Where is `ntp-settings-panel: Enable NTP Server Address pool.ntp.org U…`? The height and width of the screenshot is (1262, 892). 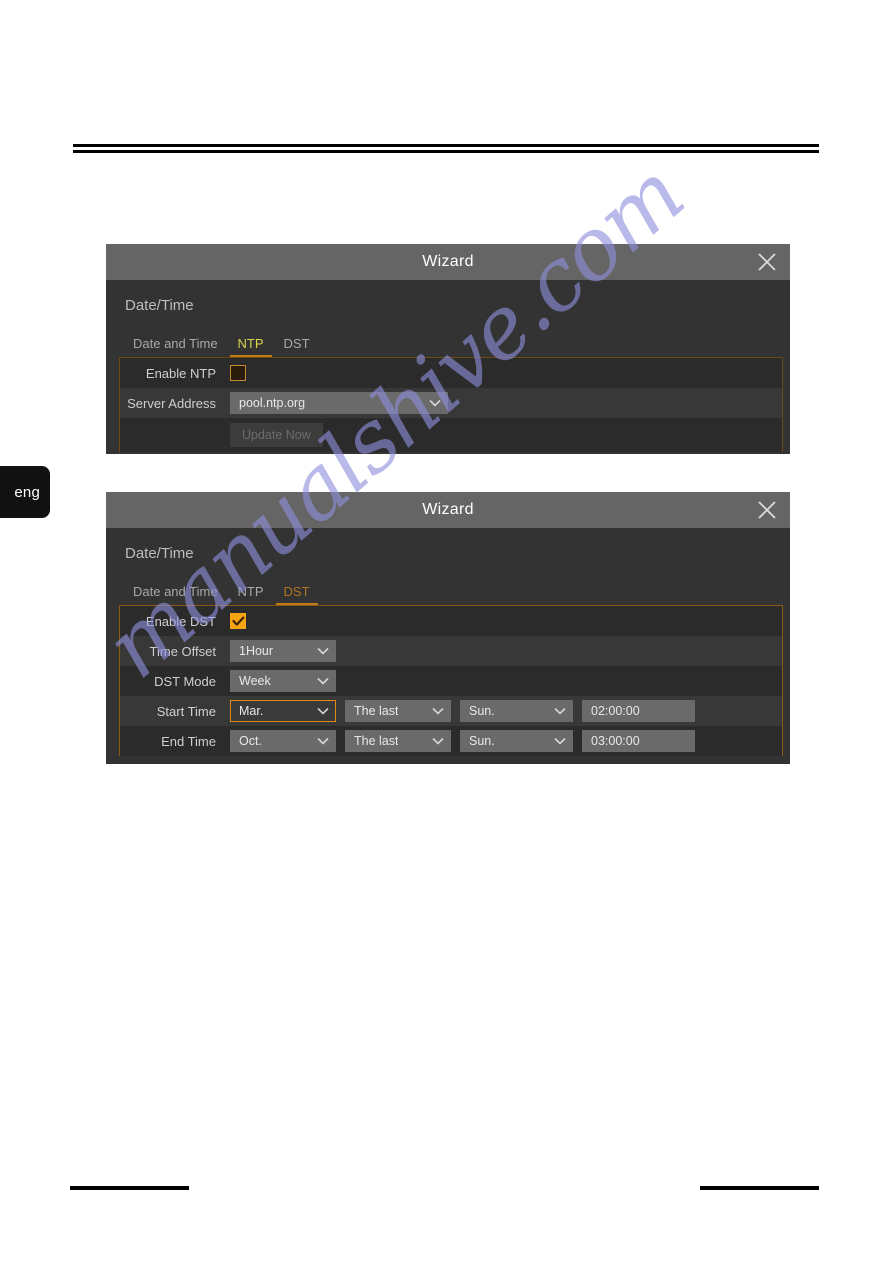
ntp-settings-panel: Enable NTP Server Address pool.ntp.org U… is located at coordinates (451, 404).